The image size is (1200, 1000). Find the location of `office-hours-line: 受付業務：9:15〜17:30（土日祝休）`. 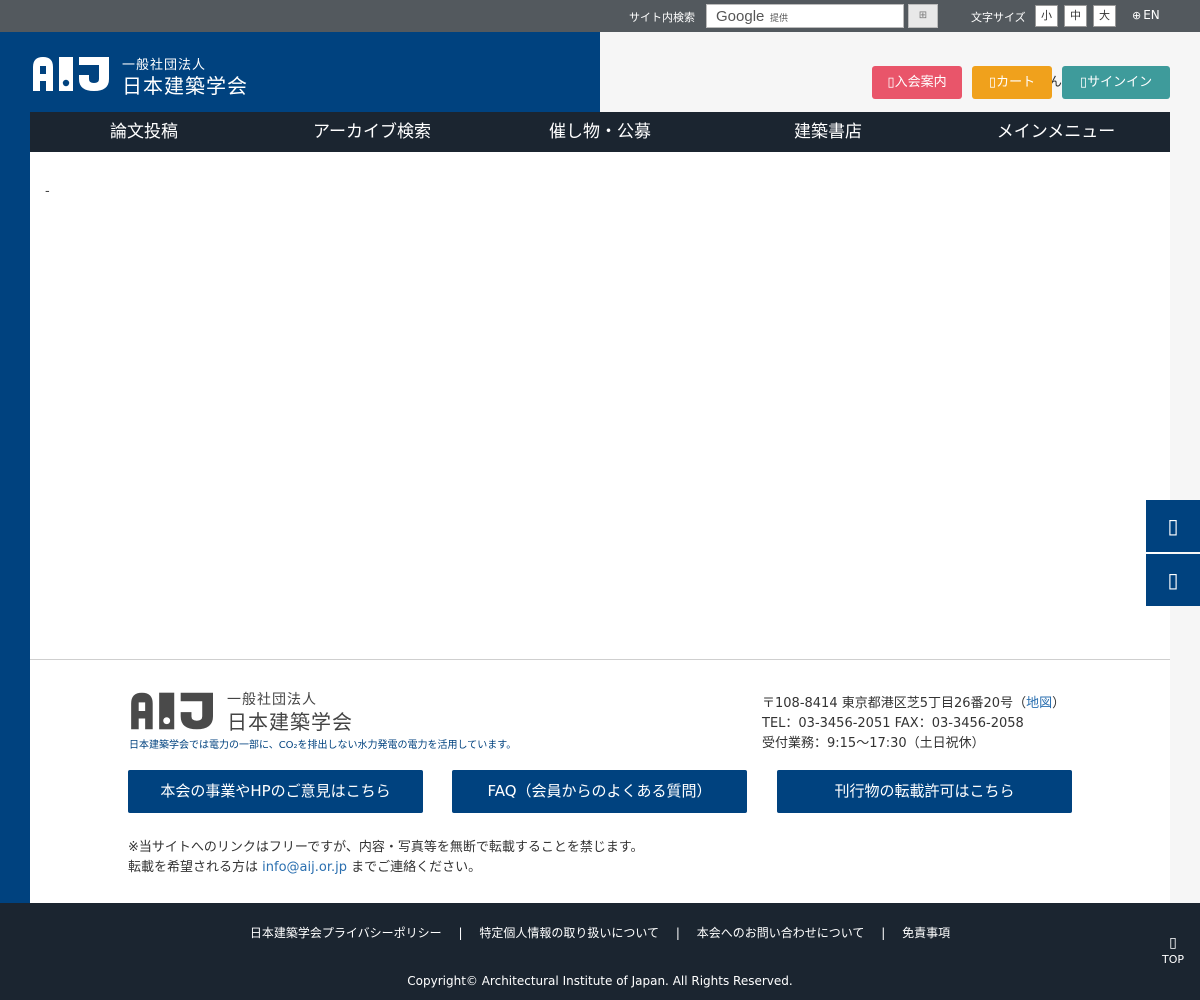

office-hours-line: 受付業務：9:15〜17:30（土日祝休） is located at coordinates (873, 743).